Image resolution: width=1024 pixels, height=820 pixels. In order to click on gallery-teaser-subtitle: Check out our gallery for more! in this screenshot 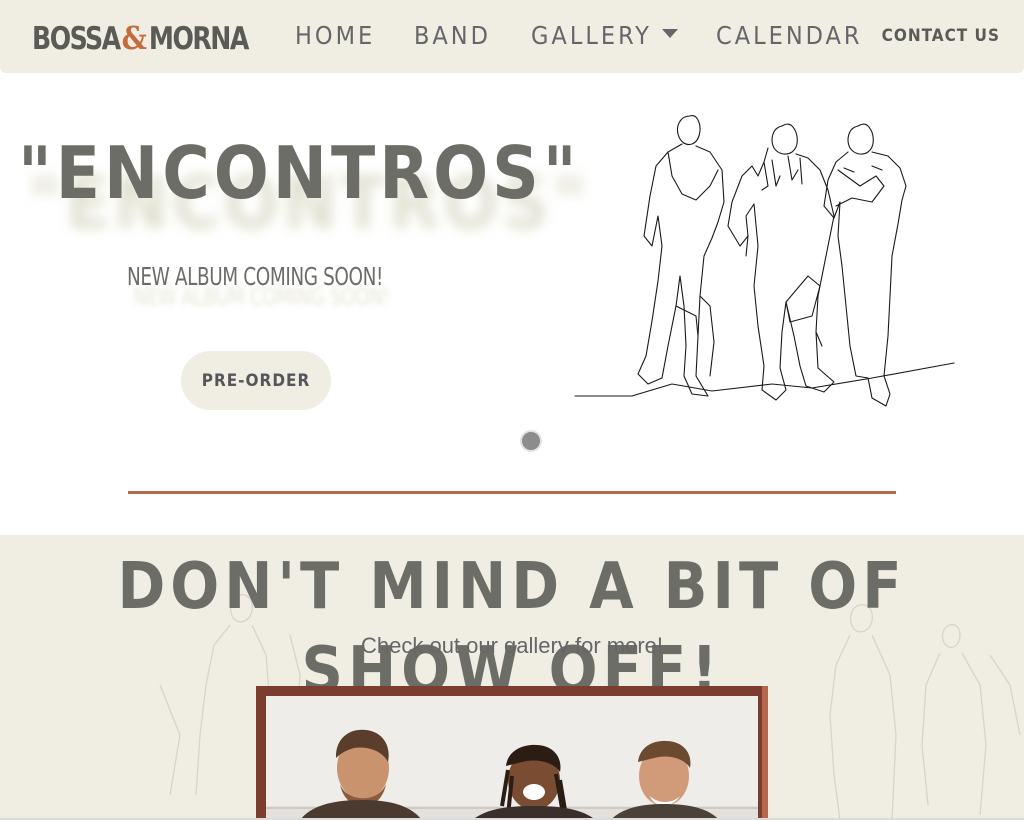, I will do `click(512, 645)`.